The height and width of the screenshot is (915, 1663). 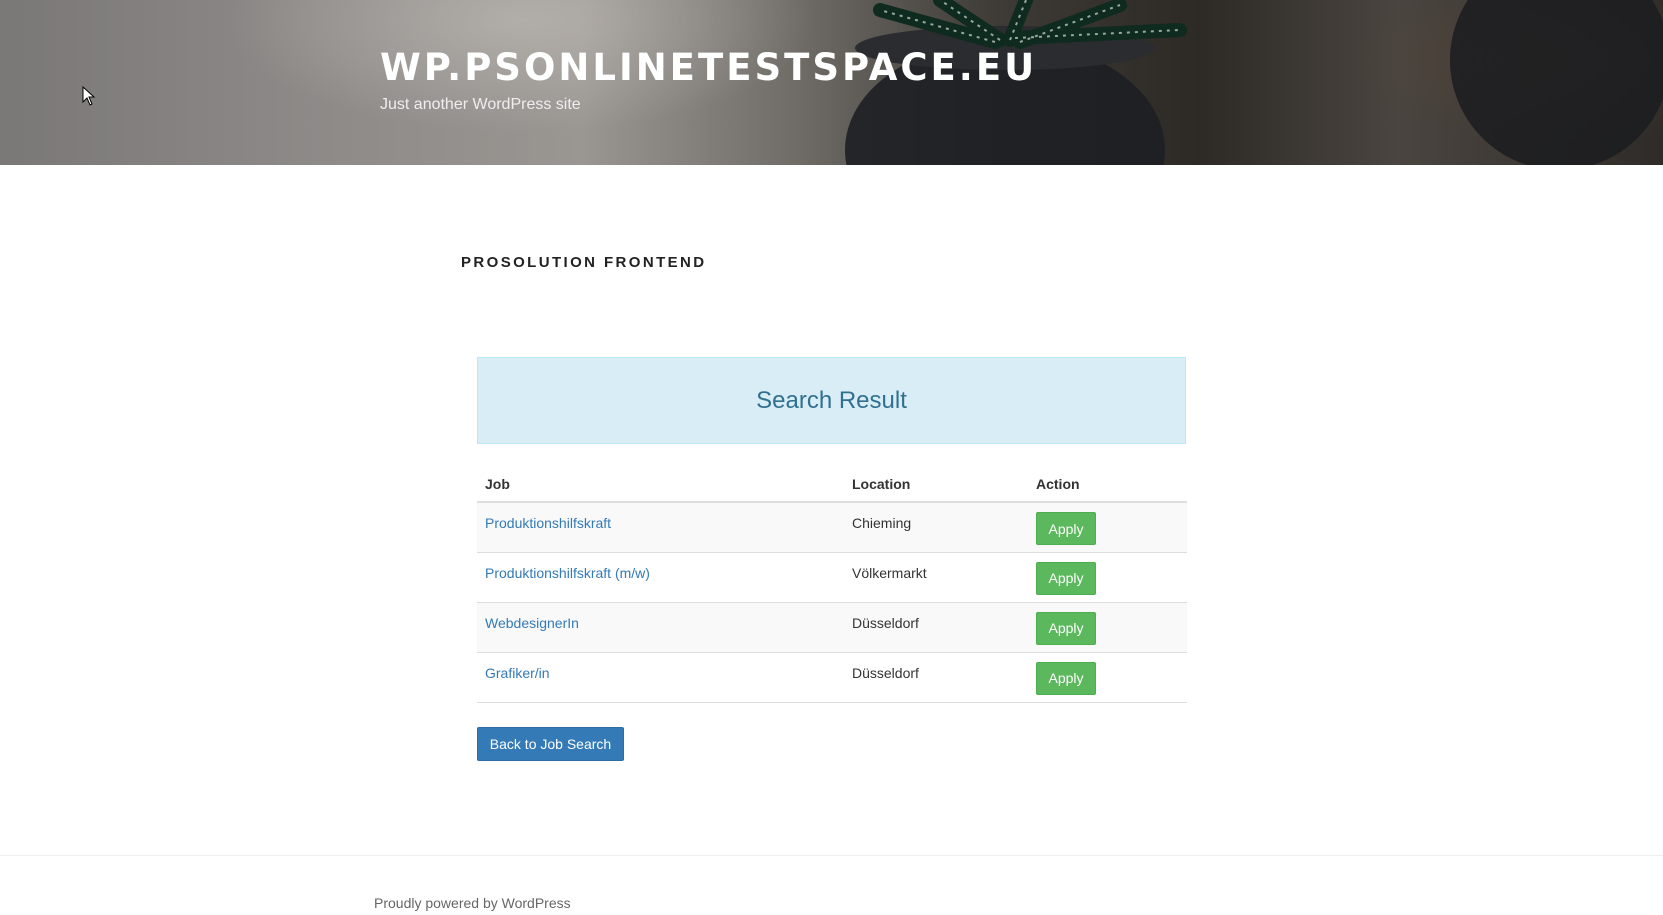 I want to click on job-cell: Produktionshilfskraft (m/w), so click(x=660, y=577).